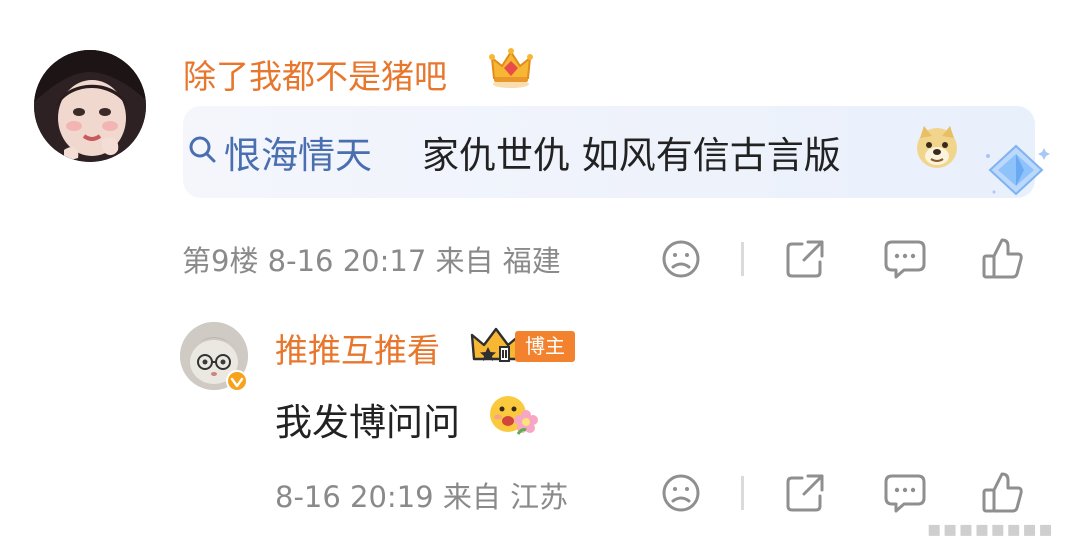  What do you see at coordinates (367, 422) in the screenshot?
I see `reply-text: 我发博问问` at bounding box center [367, 422].